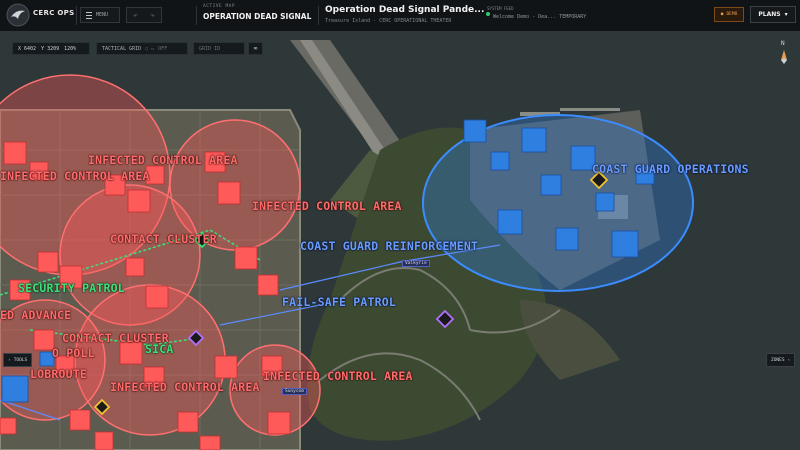 The width and height of the screenshot is (800, 450). I want to click on zone-label: SICA, so click(159, 349).